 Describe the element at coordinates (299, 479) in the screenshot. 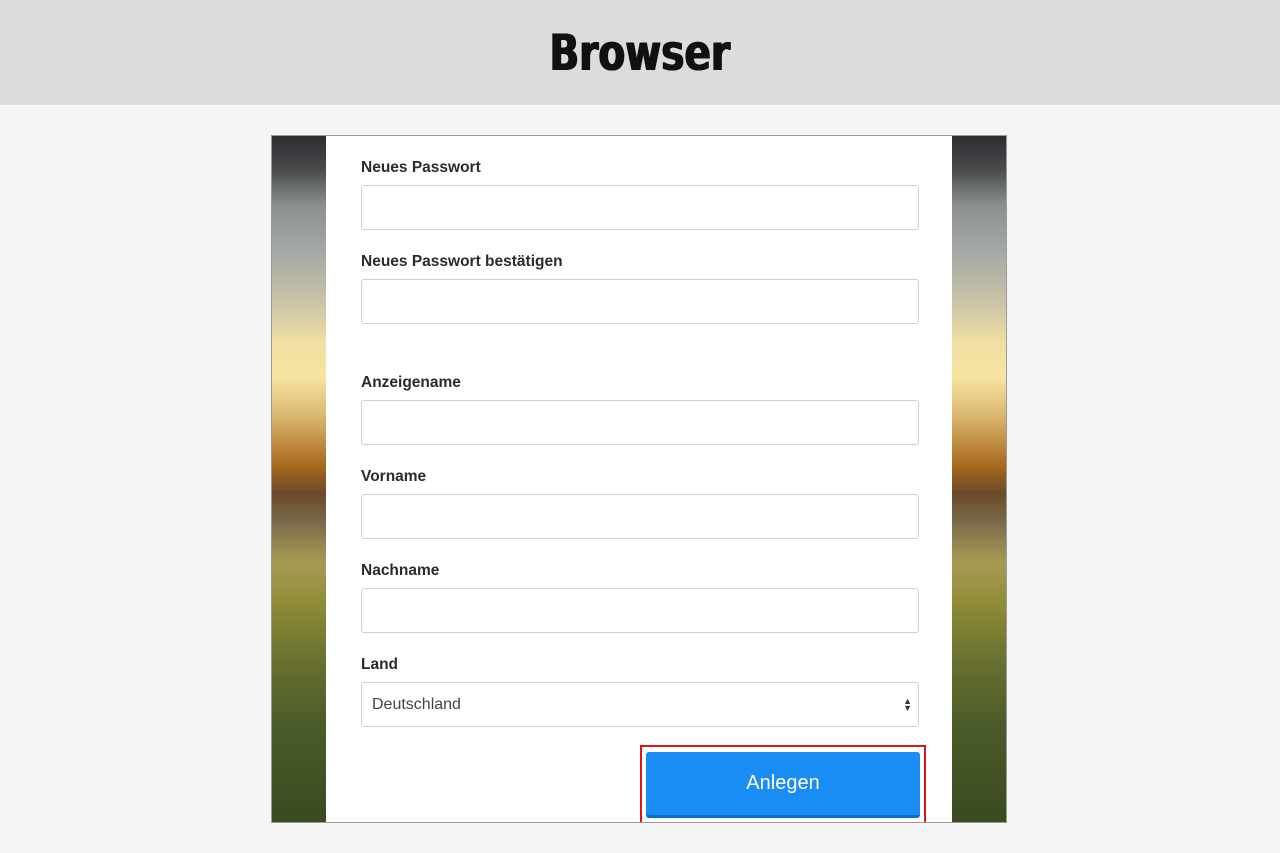

I see `background-image-left` at that location.